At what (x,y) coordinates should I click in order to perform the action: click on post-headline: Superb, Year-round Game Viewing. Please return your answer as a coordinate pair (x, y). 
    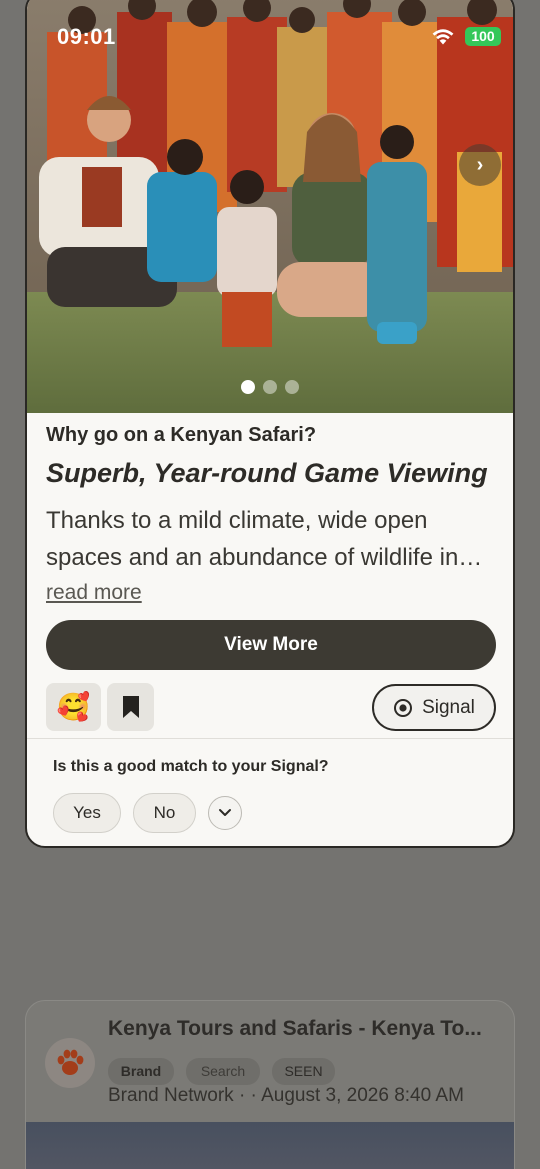
    Looking at the image, I should click on (267, 473).